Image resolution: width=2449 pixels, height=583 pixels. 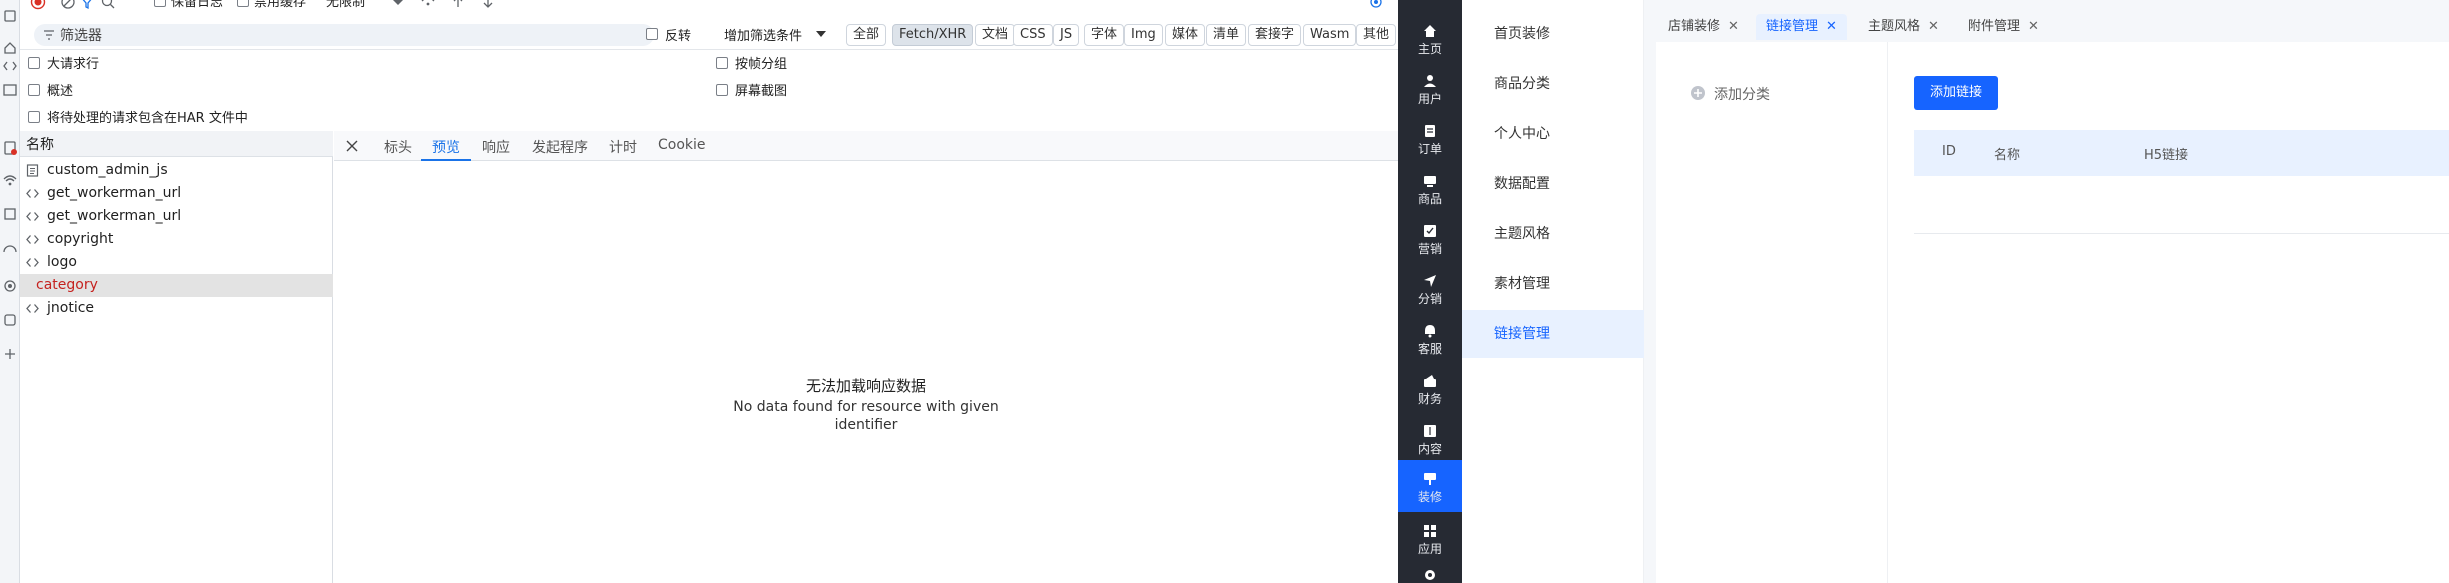 What do you see at coordinates (446, 147) in the screenshot?
I see `tab-preview: 预览` at bounding box center [446, 147].